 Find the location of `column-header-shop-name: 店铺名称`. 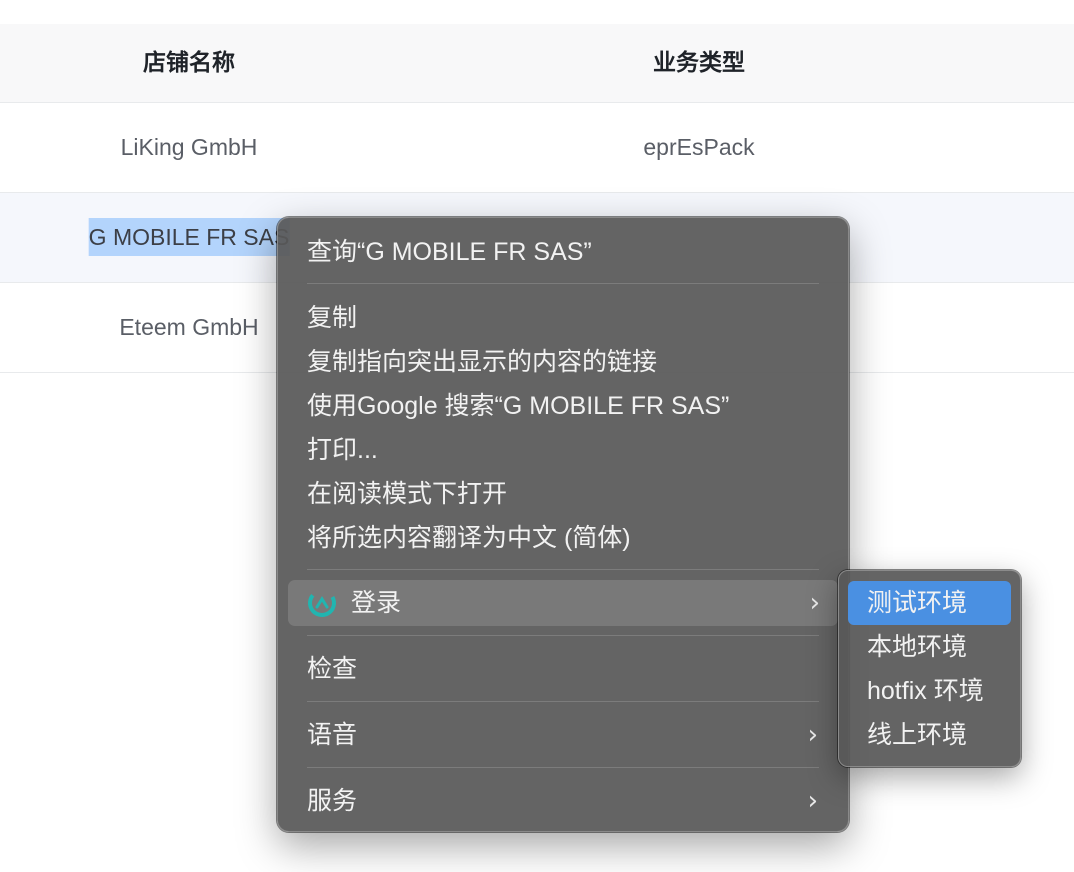

column-header-shop-name: 店铺名称 is located at coordinates (189, 63).